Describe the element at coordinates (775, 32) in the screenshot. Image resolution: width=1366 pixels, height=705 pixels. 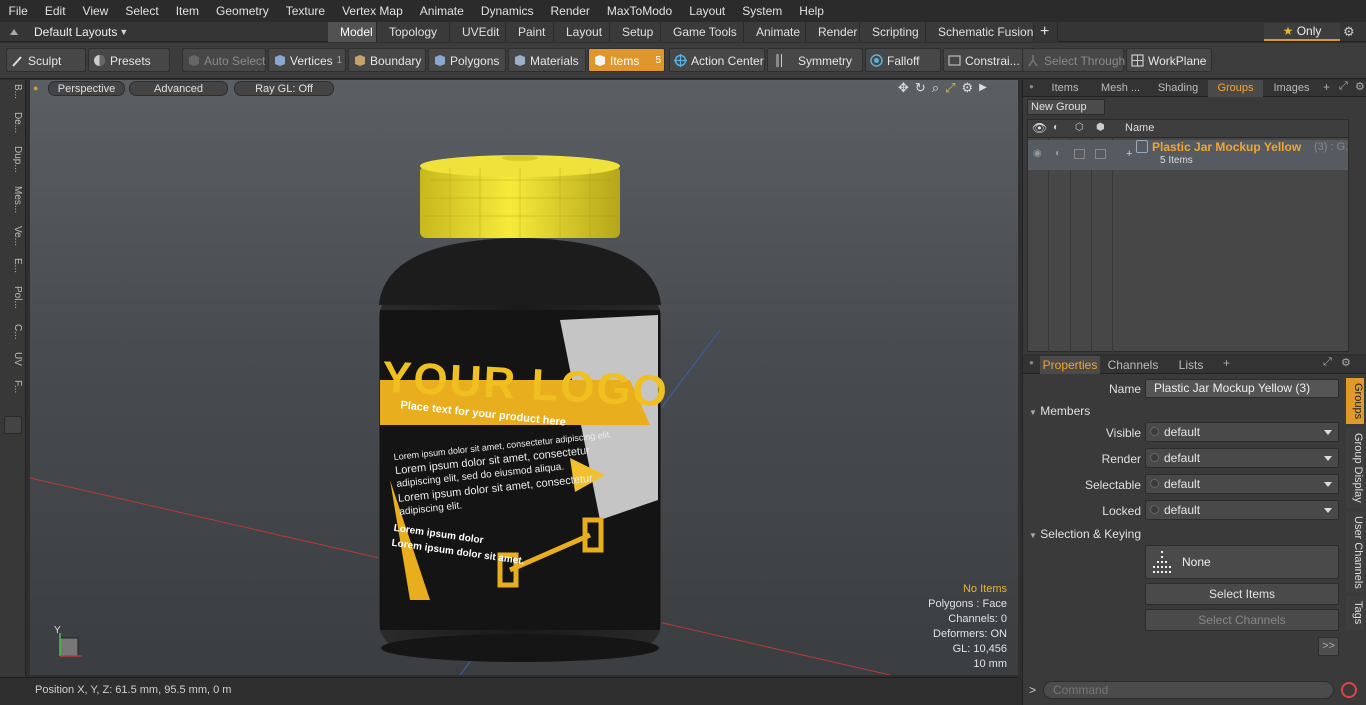
I see `tab-animate: Animate` at that location.